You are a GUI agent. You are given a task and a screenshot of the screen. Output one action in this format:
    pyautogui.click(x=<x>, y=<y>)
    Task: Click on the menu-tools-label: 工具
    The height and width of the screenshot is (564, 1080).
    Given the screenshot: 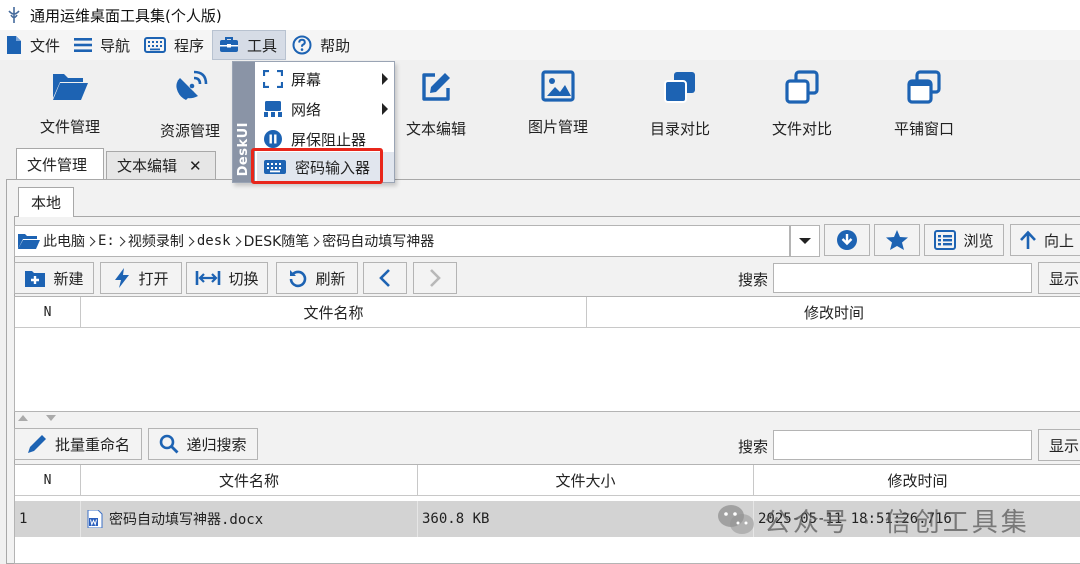 What is the action you would take?
    pyautogui.click(x=262, y=45)
    